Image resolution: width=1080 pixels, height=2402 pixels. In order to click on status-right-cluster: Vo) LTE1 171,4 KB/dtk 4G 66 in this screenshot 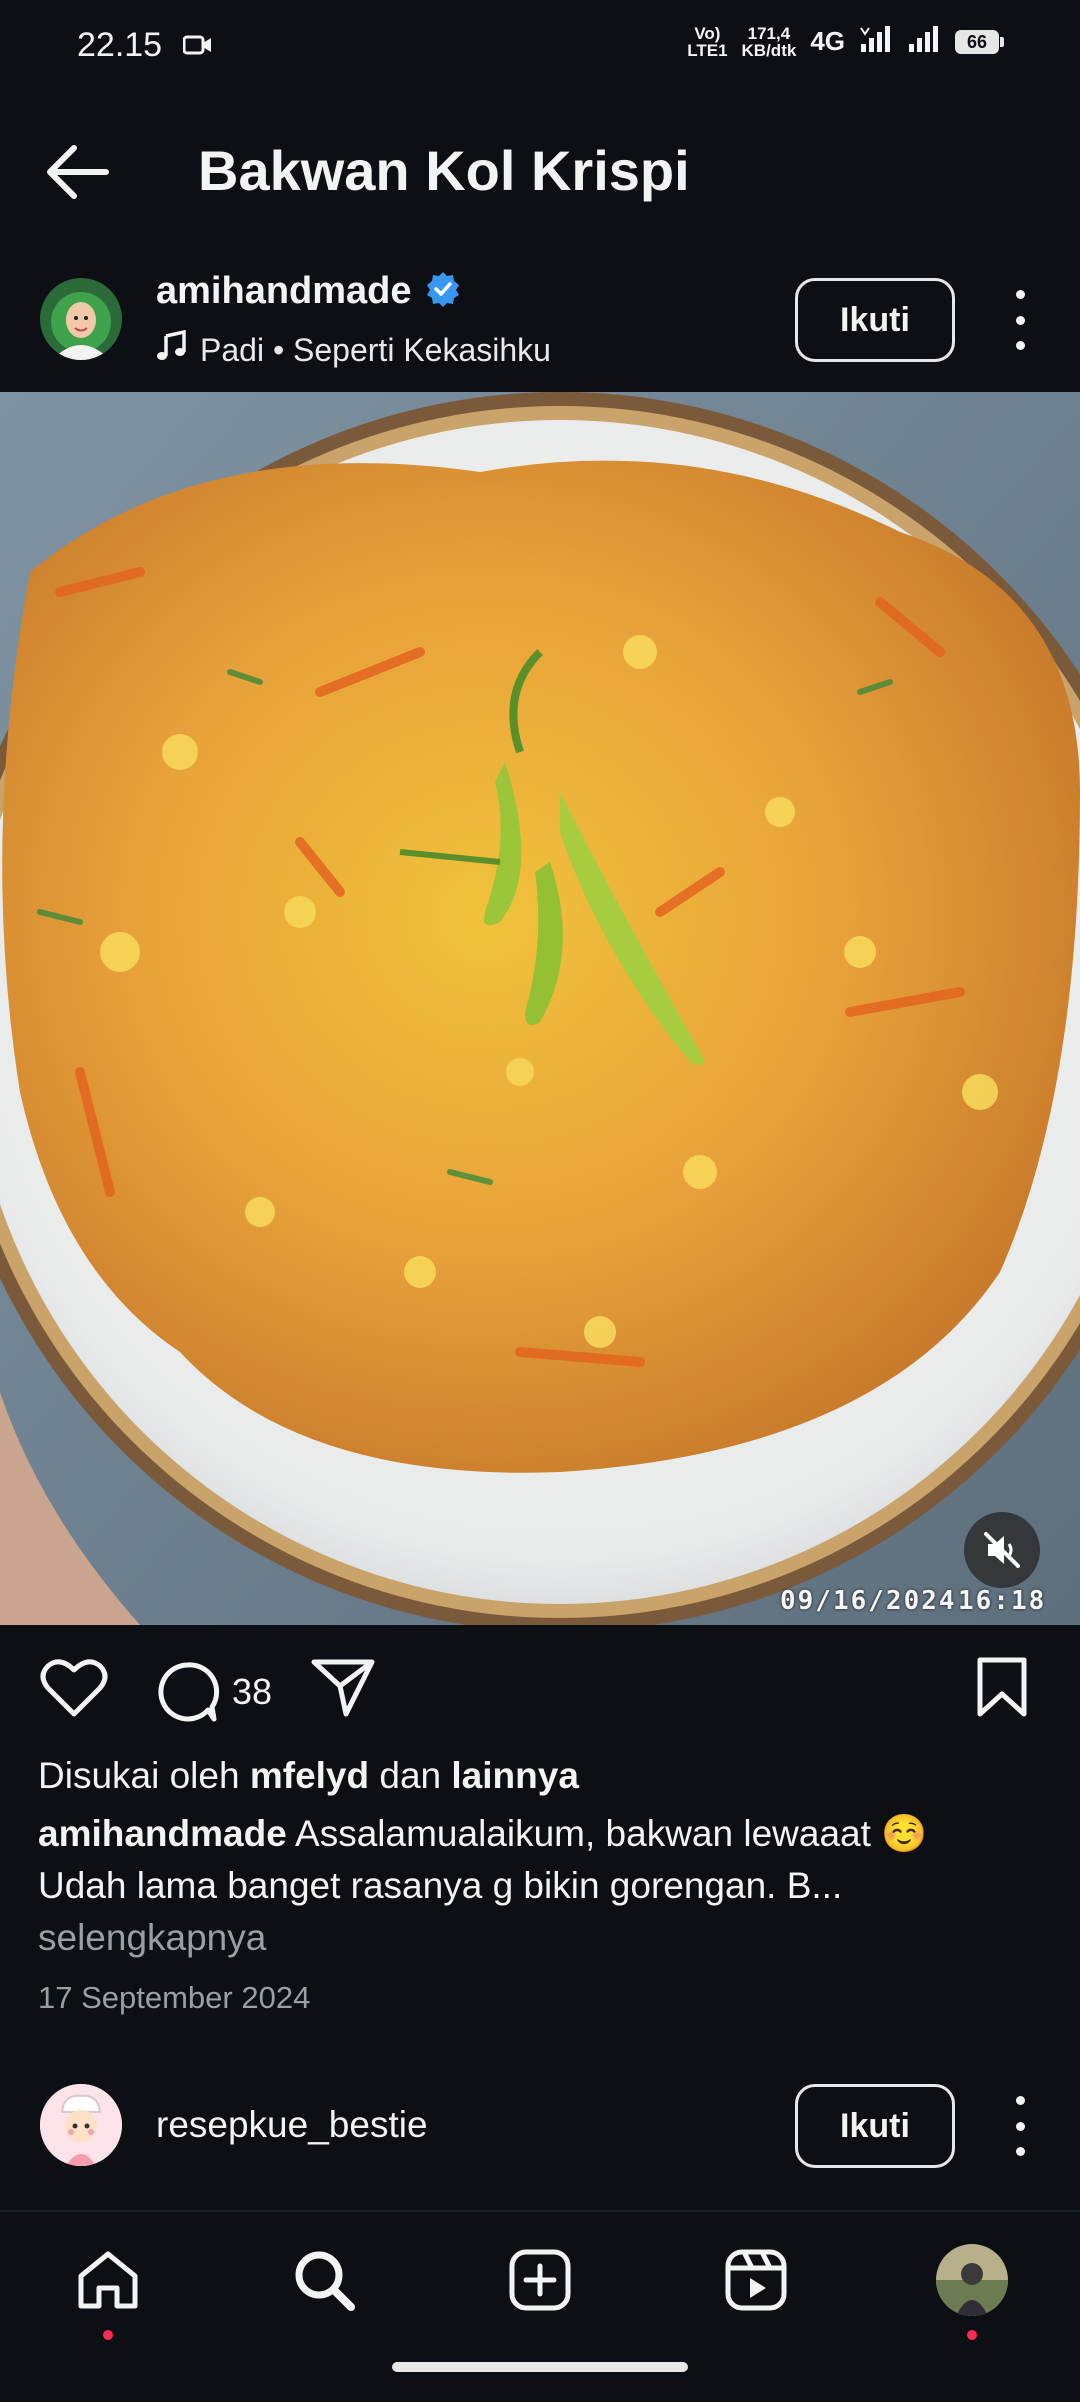, I will do `click(845, 41)`.